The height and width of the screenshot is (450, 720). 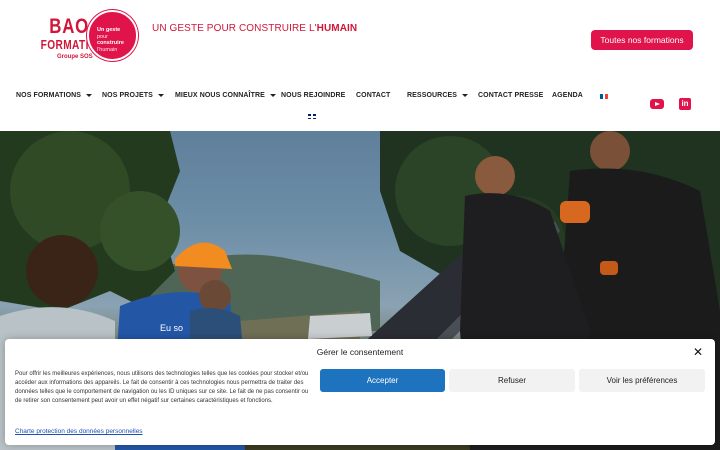 I want to click on nav-item-rejoindre: NOUS REJOINDRE, so click(x=313, y=96).